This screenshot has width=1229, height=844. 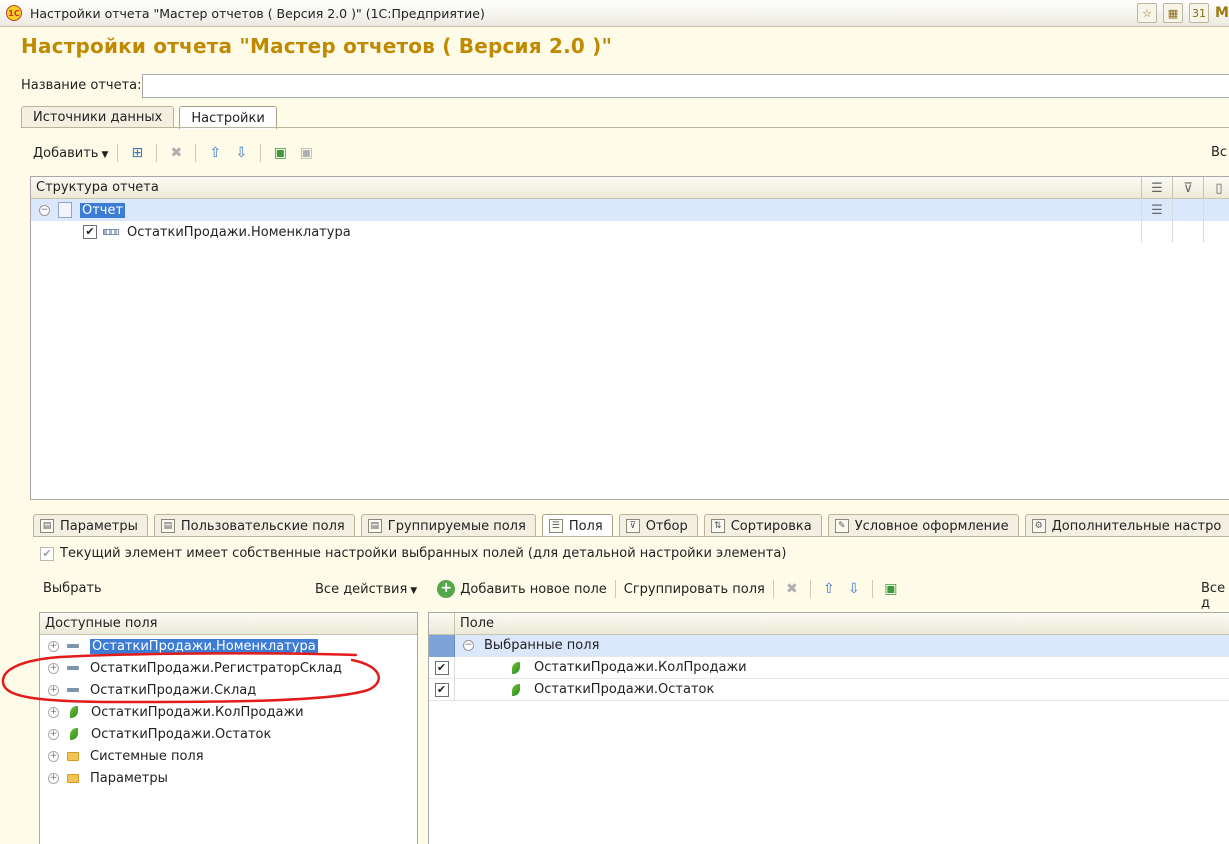 I want to click on report-name-input, so click(x=685, y=86).